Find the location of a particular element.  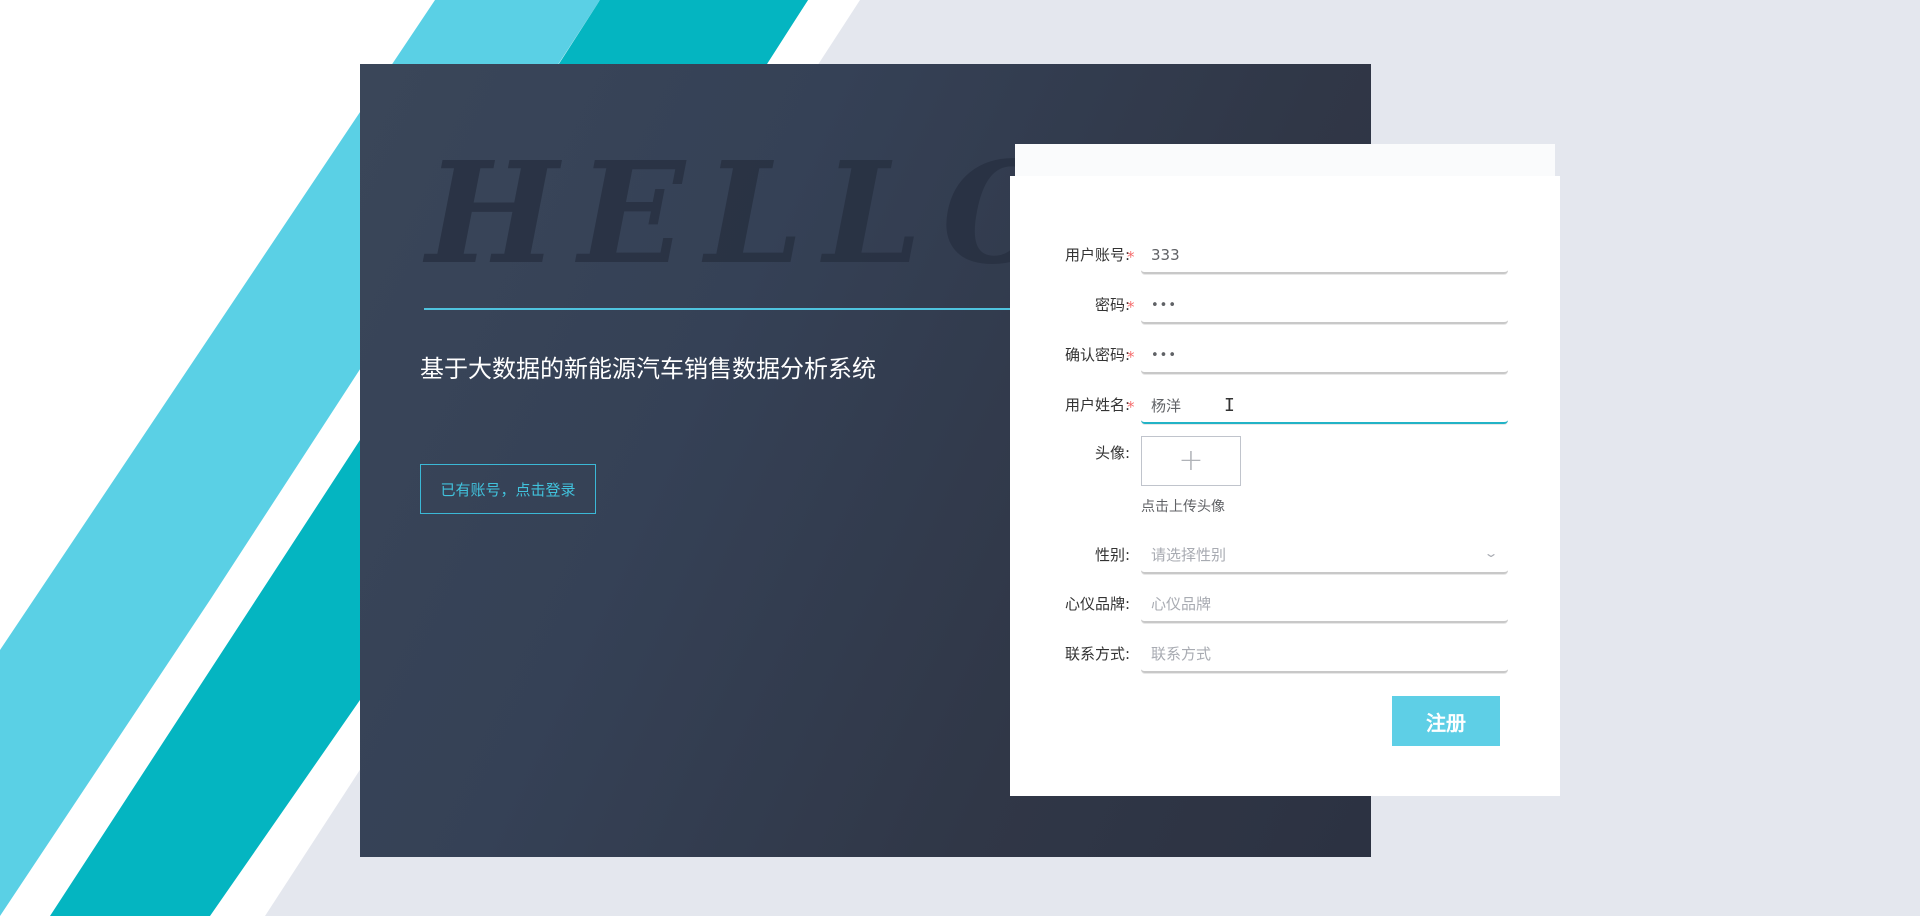

register-button: 注册 is located at coordinates (1446, 721).